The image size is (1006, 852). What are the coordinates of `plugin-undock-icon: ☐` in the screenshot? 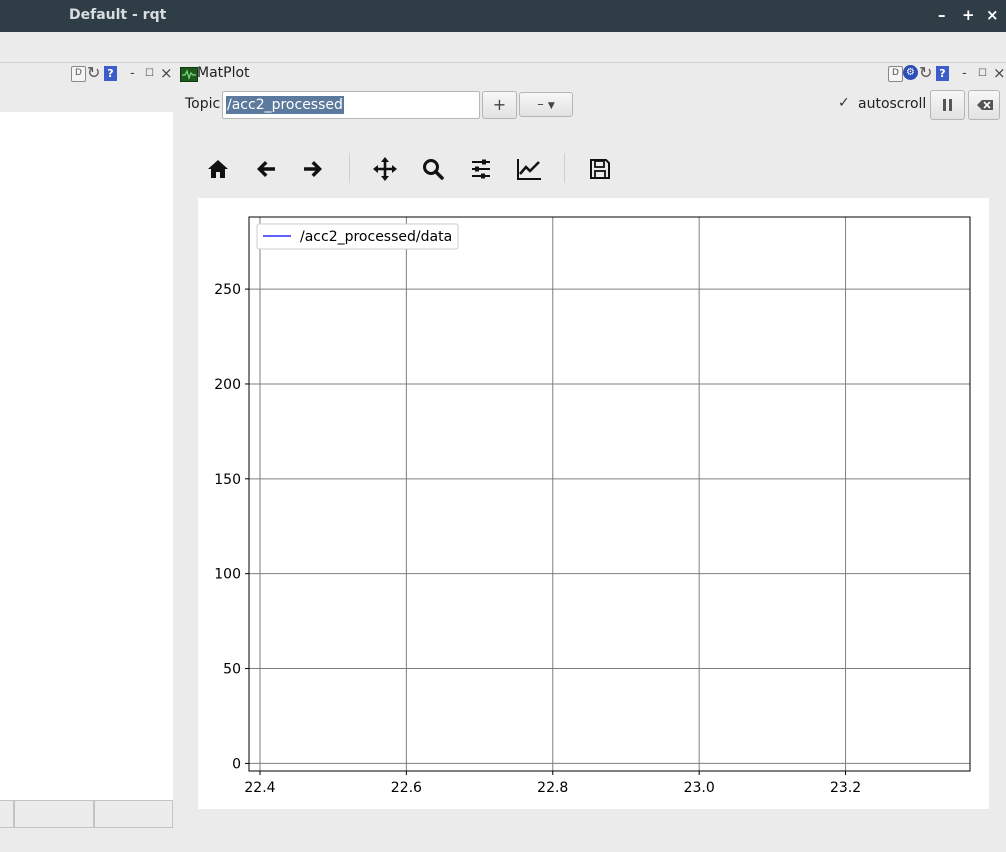 It's located at (982, 73).